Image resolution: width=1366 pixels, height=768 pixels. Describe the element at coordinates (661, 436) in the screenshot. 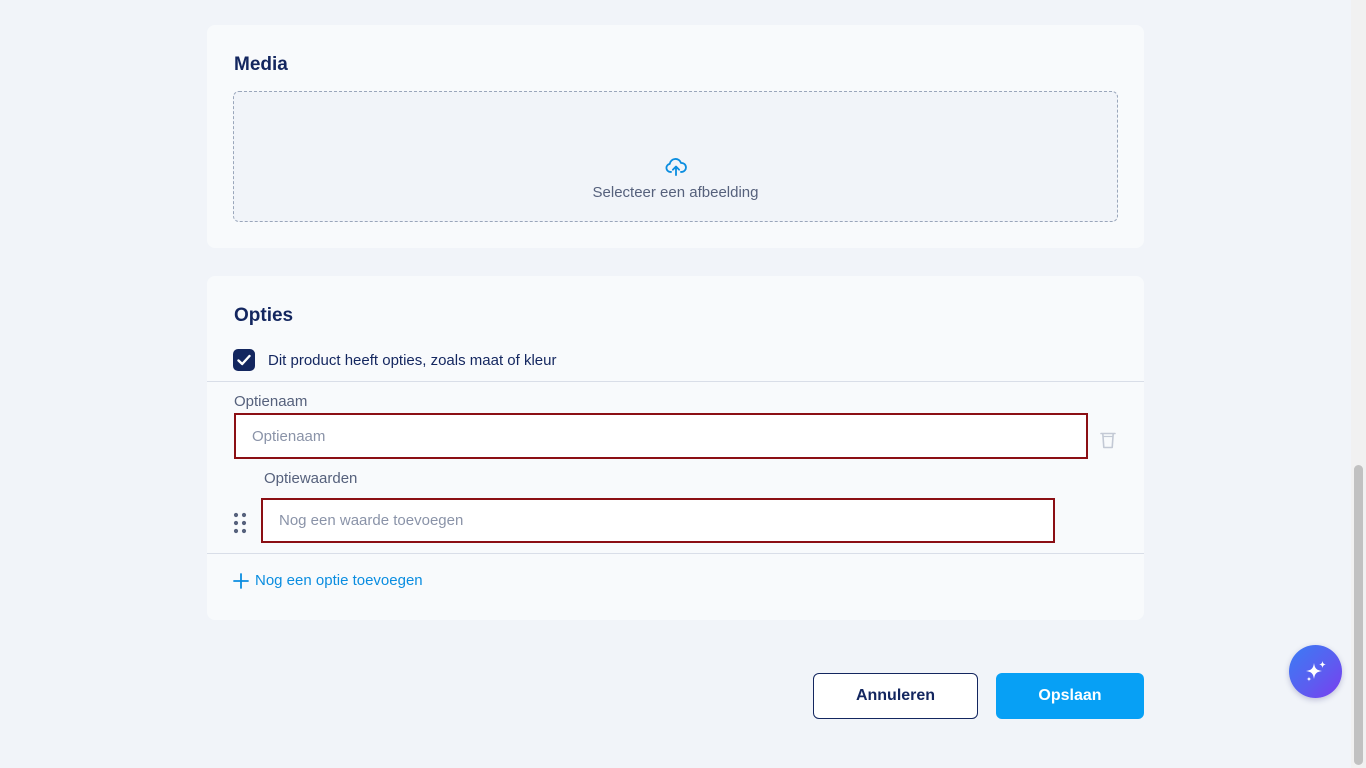

I see `option-name-input` at that location.